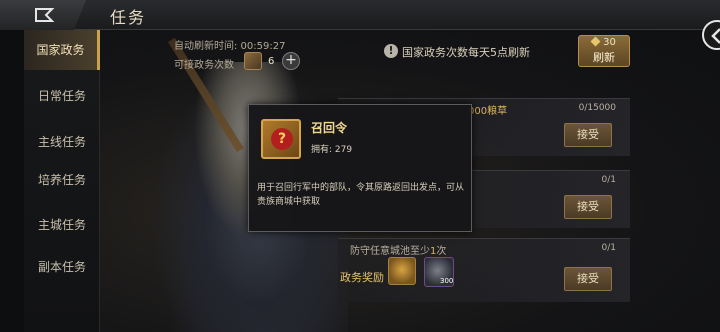 This screenshot has width=720, height=332. Describe the element at coordinates (329, 128) in the screenshot. I see `item-name: 召回令` at that location.